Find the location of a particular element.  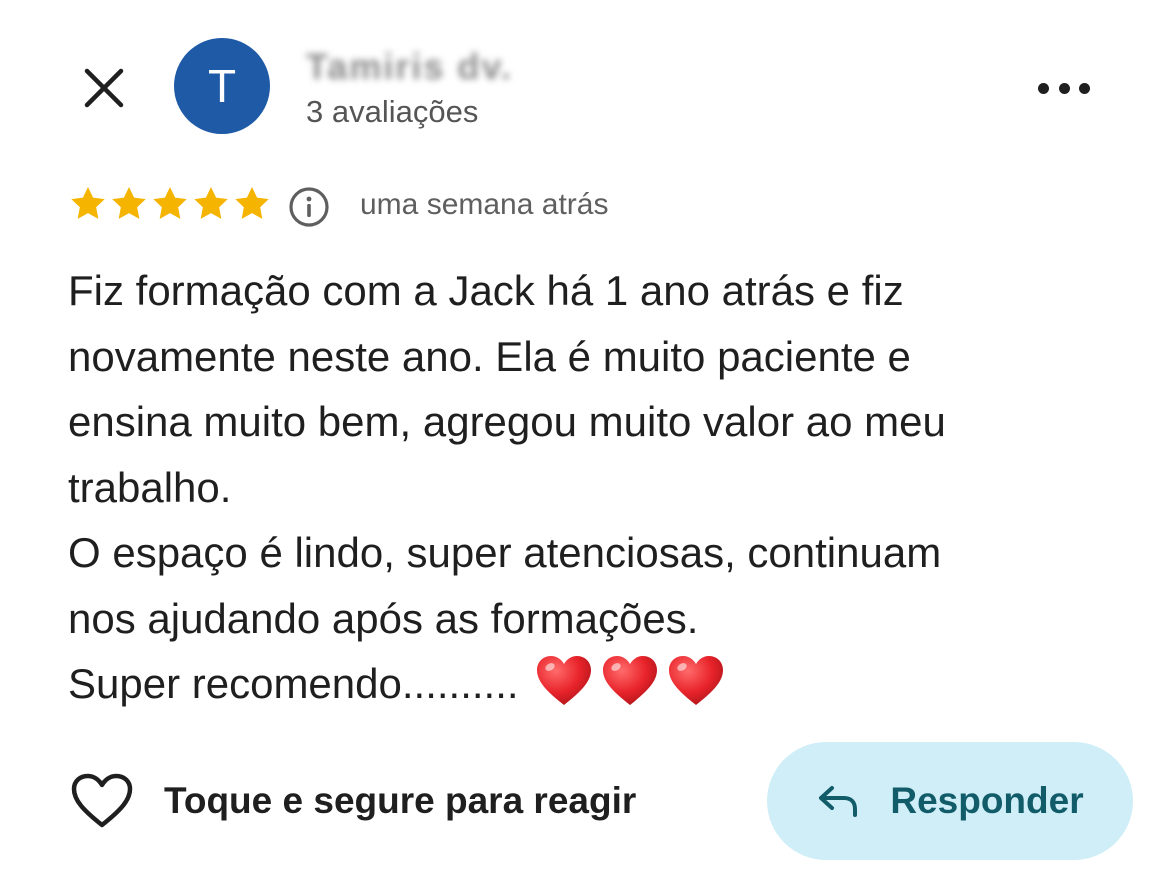

react-label: Toque e segure para reagir is located at coordinates (400, 800).